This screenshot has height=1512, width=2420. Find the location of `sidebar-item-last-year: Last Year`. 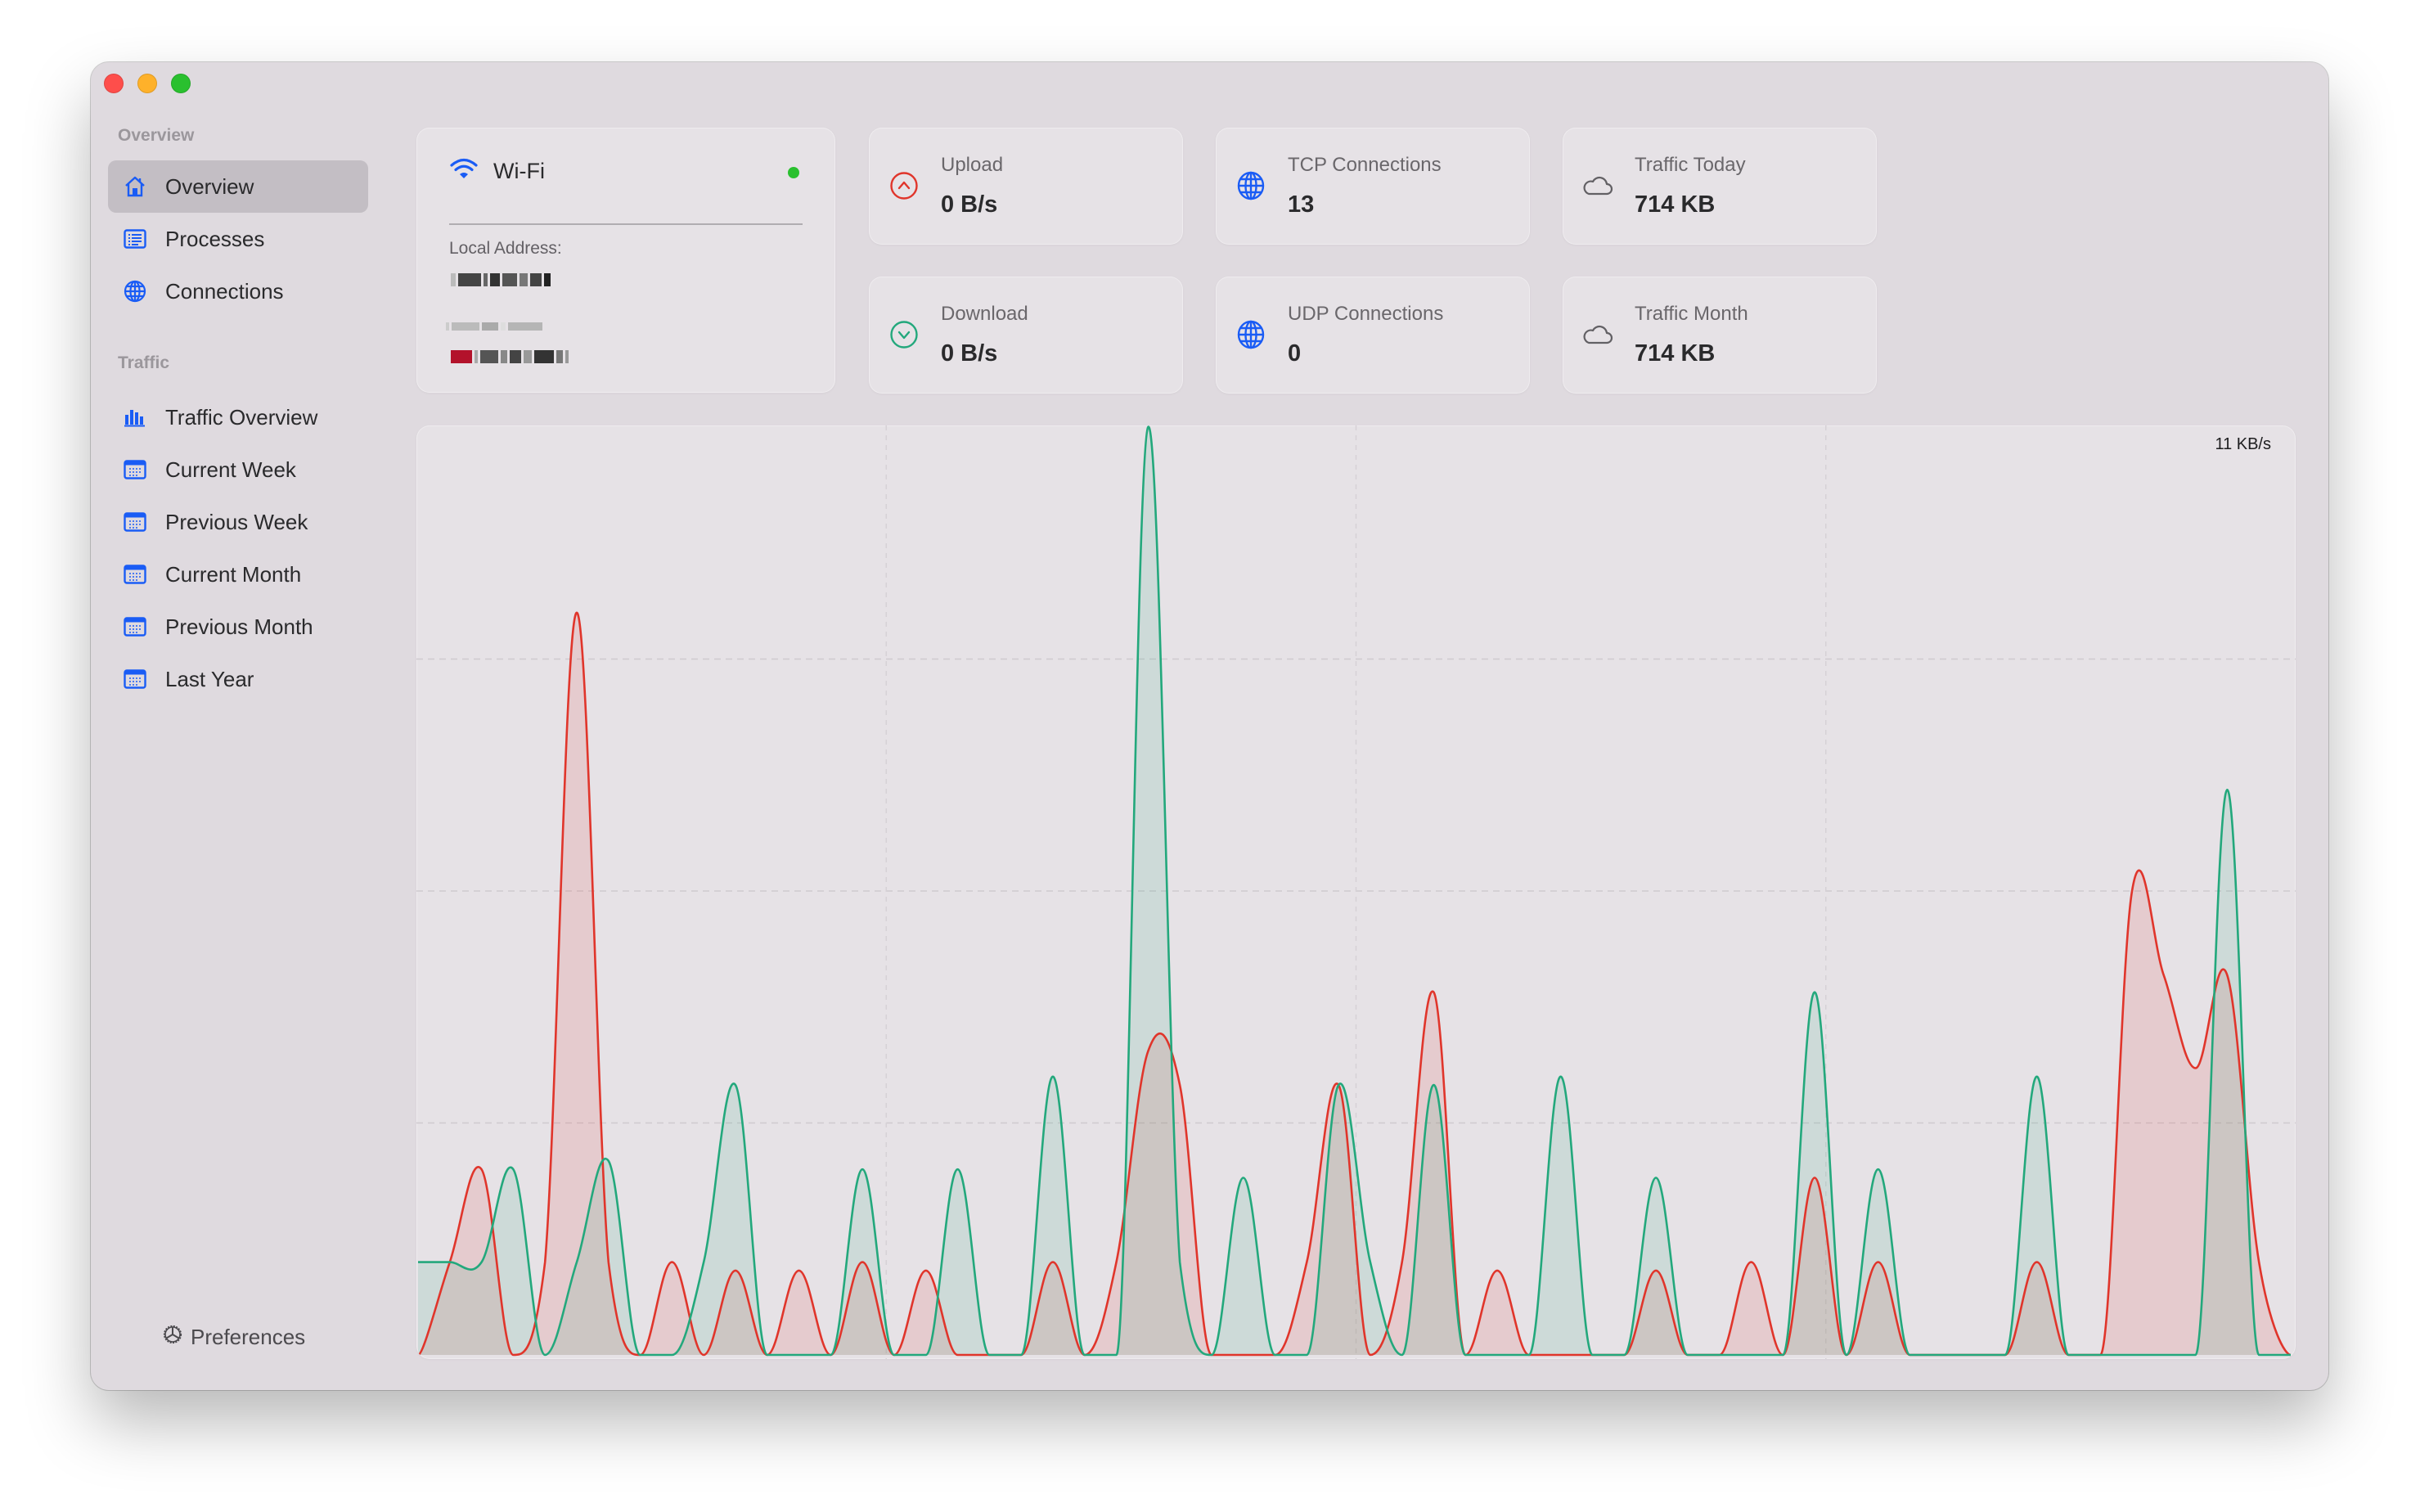

sidebar-item-last-year: Last Year is located at coordinates (238, 679).